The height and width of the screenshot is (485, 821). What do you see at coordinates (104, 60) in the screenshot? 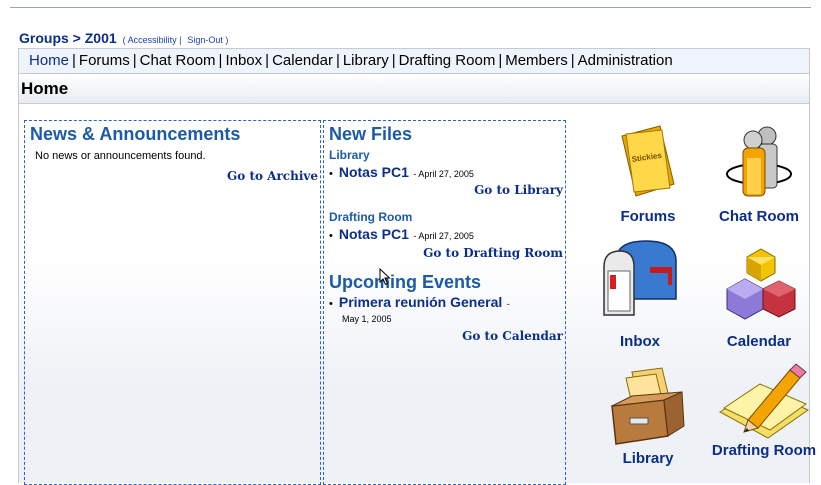
I see `nav-forums: Forums` at bounding box center [104, 60].